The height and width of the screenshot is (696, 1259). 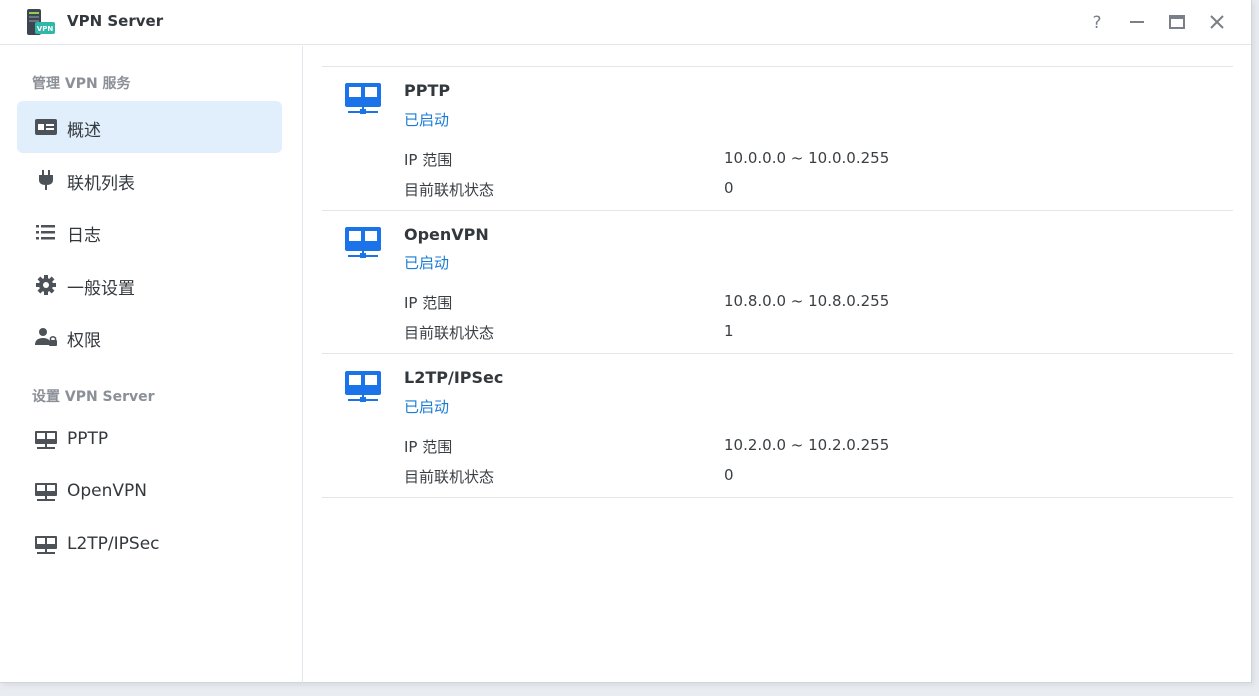 What do you see at coordinates (46, 285) in the screenshot?
I see `gear-icon` at bounding box center [46, 285].